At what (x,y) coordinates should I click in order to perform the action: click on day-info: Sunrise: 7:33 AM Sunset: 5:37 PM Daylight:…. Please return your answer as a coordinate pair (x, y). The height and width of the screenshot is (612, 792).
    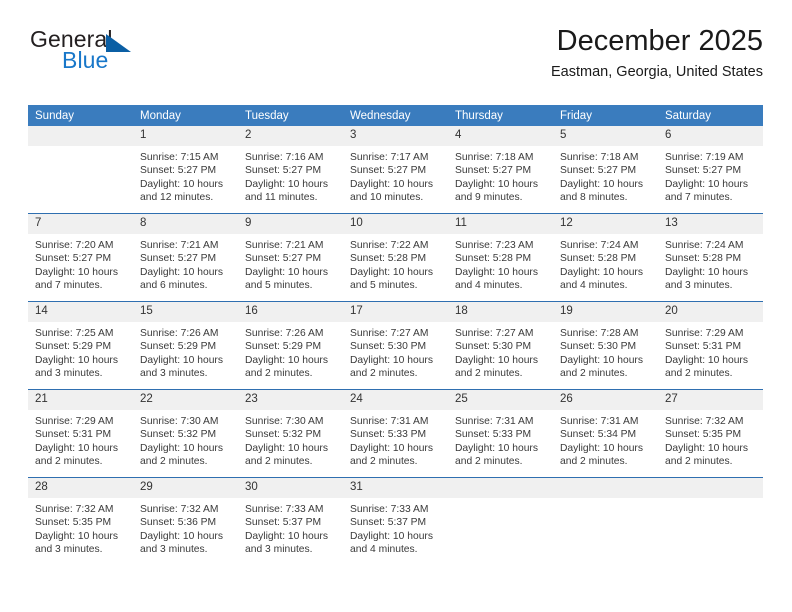
    Looking at the image, I should click on (290, 531).